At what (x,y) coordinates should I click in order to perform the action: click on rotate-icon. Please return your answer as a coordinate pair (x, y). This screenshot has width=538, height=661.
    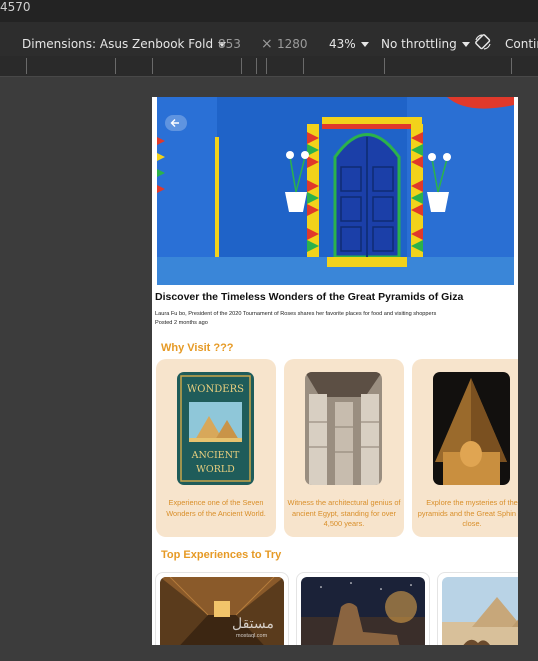
    Looking at the image, I should click on (483, 42).